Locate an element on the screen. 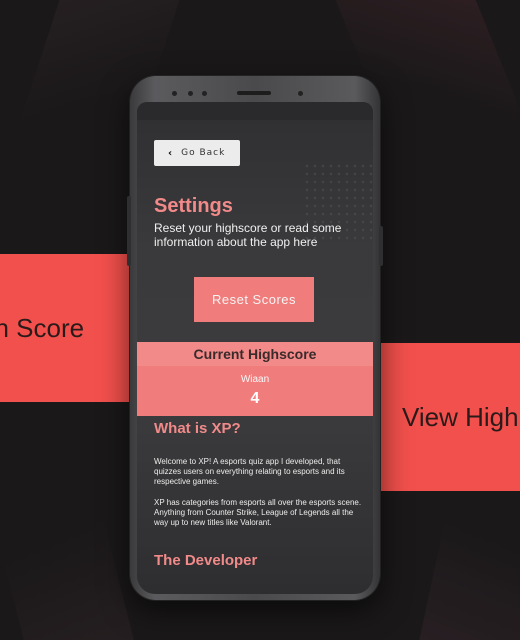  background-card-high-score: gh Score is located at coordinates (65, 328).